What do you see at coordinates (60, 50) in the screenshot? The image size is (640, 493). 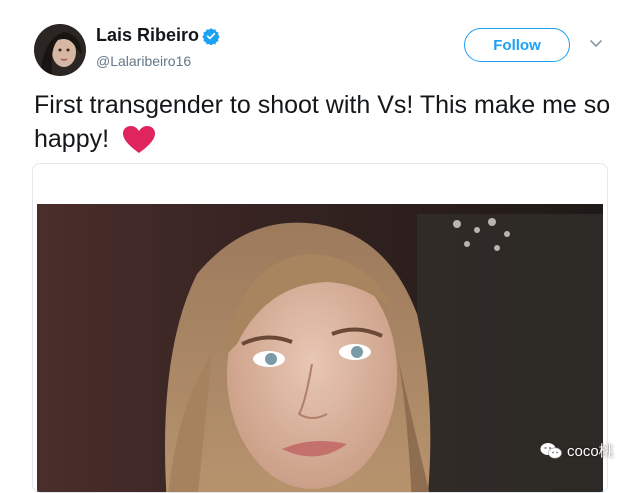 I see `avatar` at bounding box center [60, 50].